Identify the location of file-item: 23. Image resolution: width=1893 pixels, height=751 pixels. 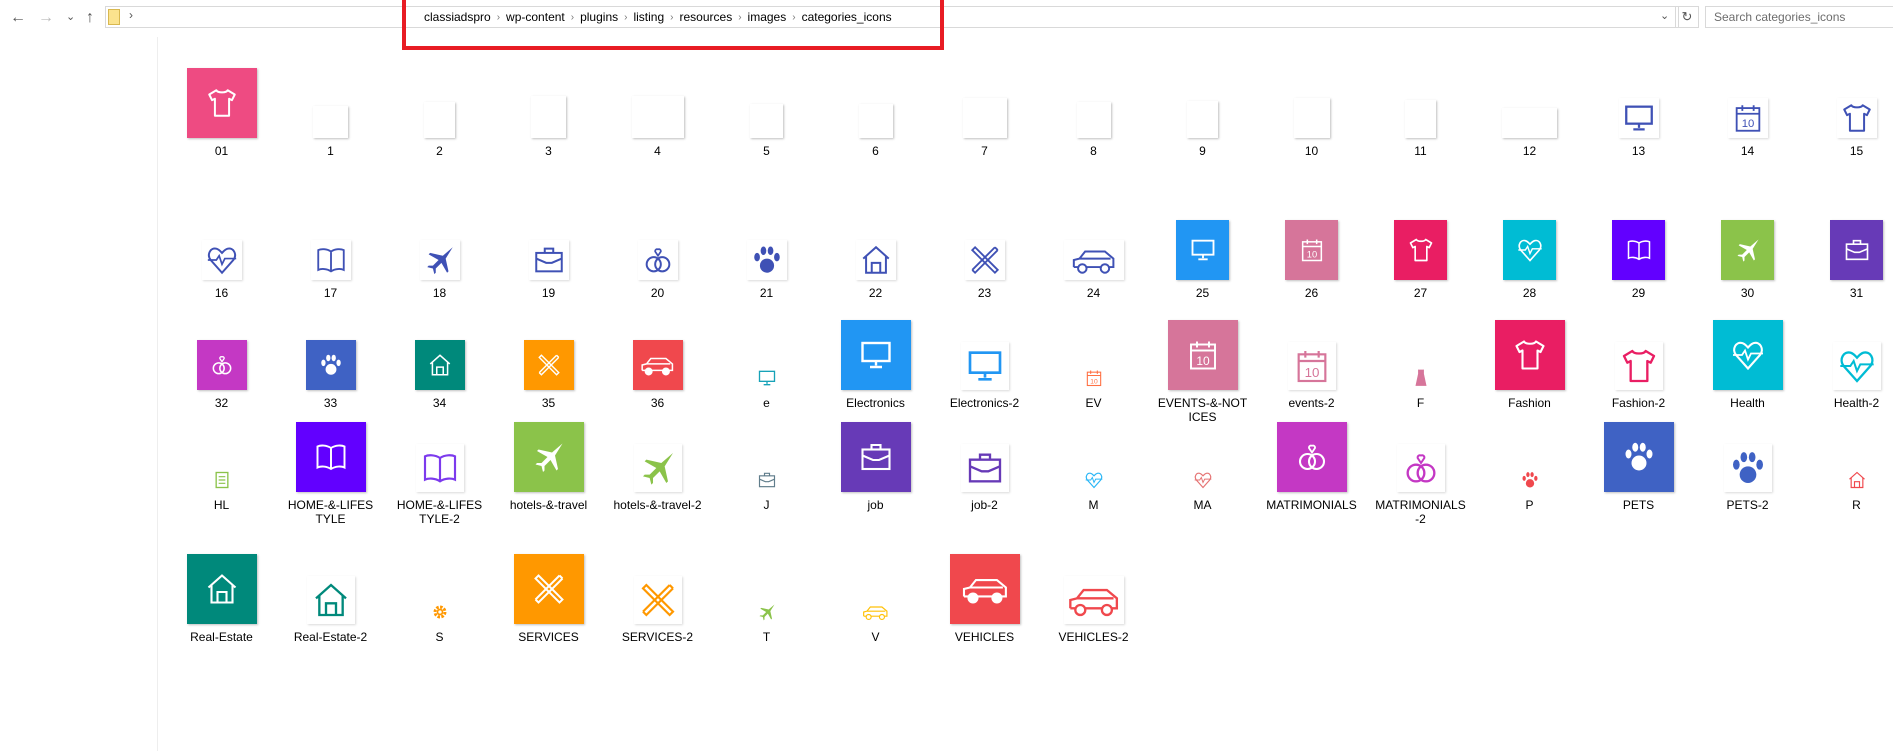
(984, 261).